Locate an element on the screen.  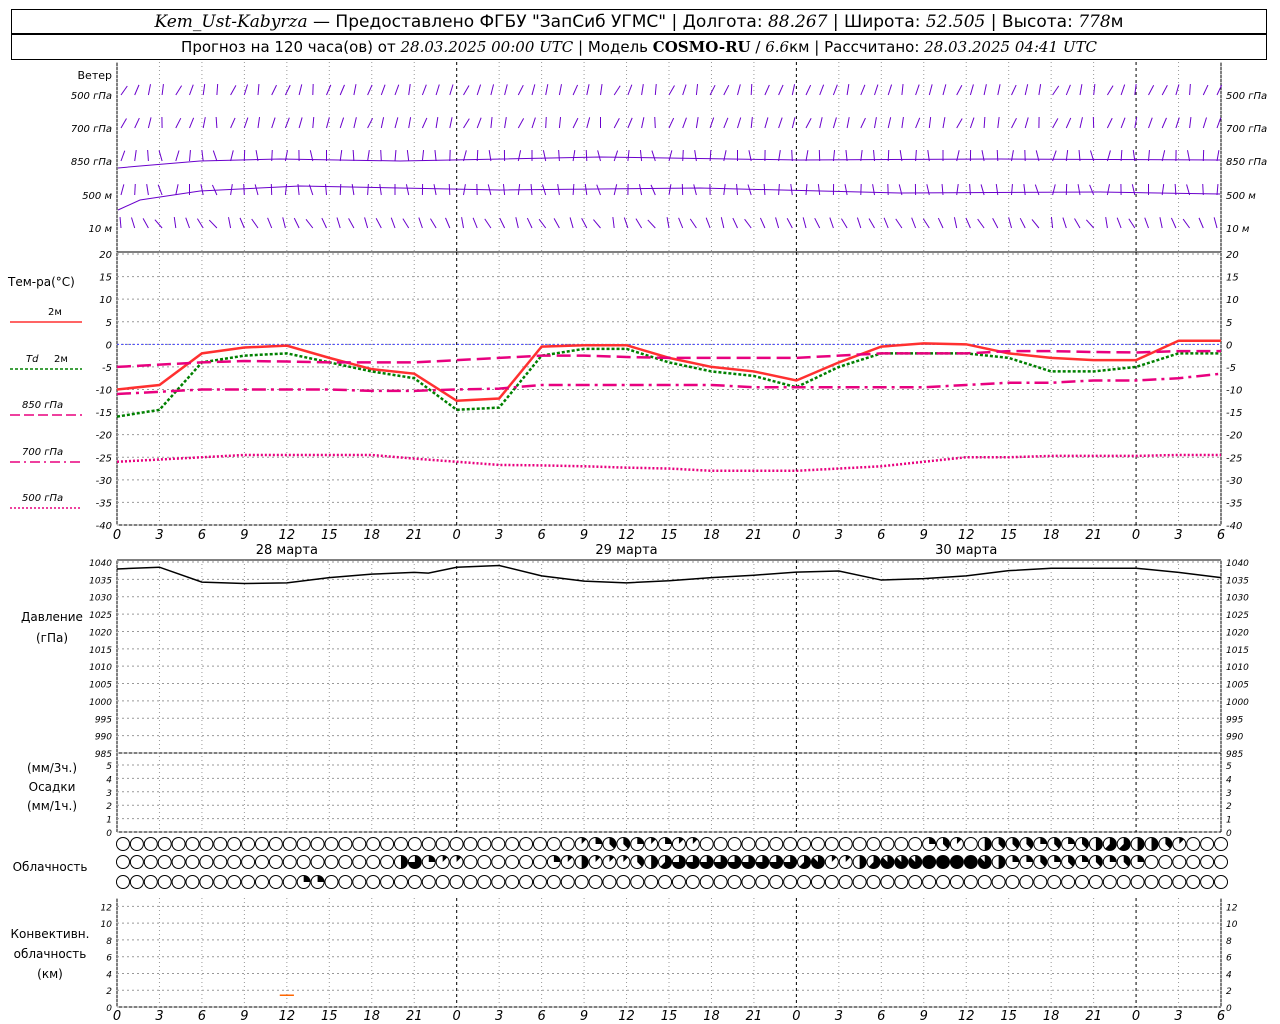
x-tick-label: 0 is located at coordinates (796, 535).